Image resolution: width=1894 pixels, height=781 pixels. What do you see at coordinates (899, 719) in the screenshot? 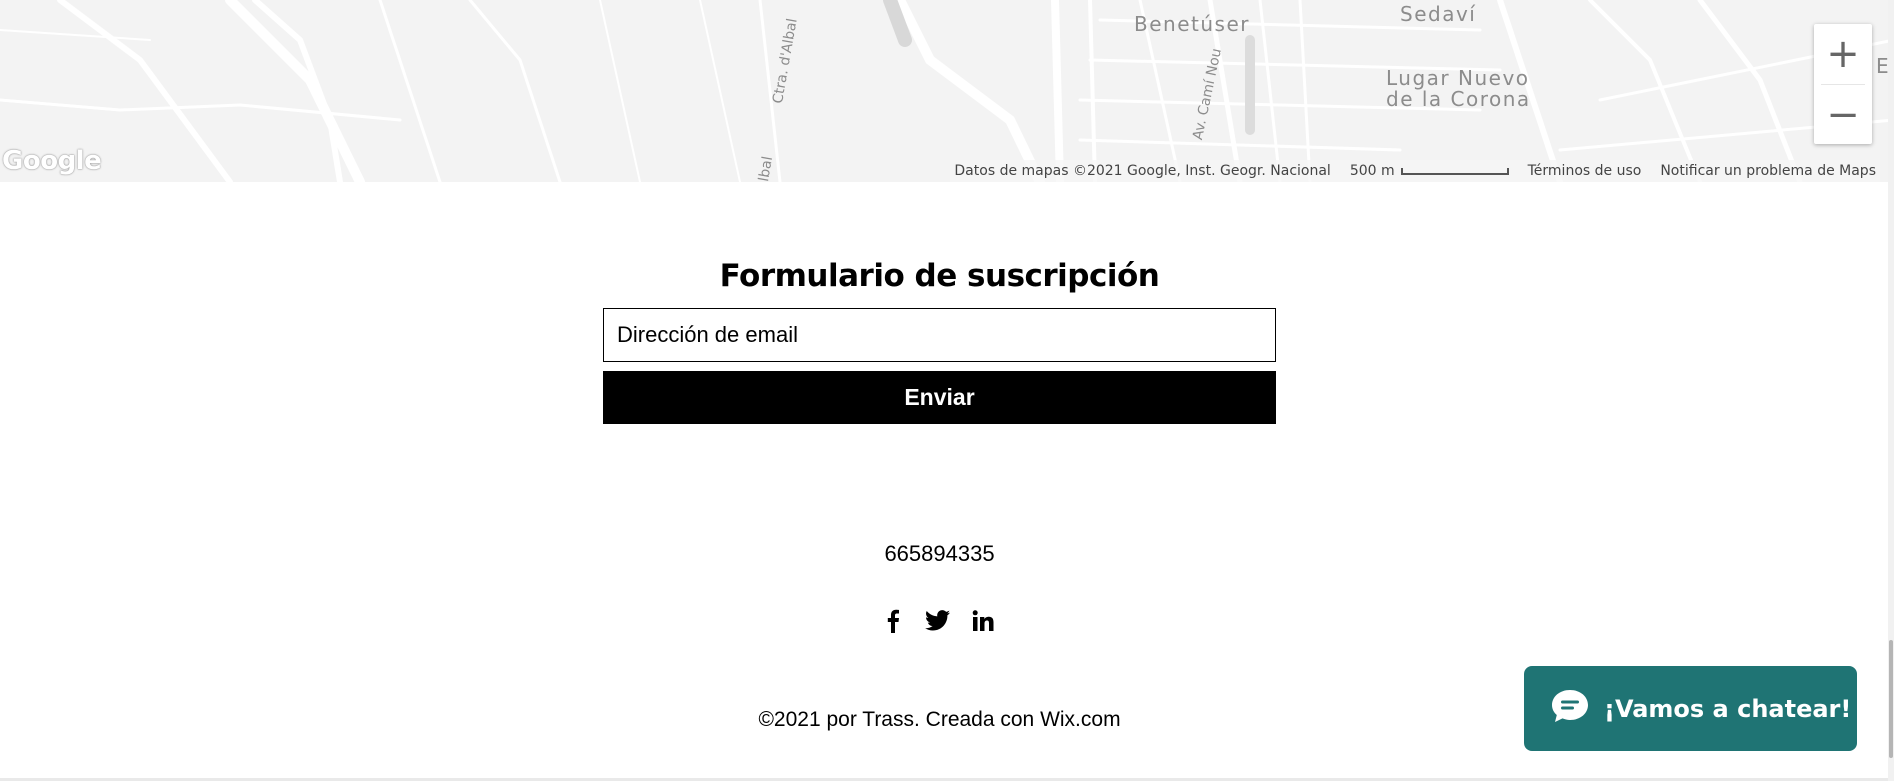
I see `copyright-text: ©2021 por Trass. Creada con` at bounding box center [899, 719].